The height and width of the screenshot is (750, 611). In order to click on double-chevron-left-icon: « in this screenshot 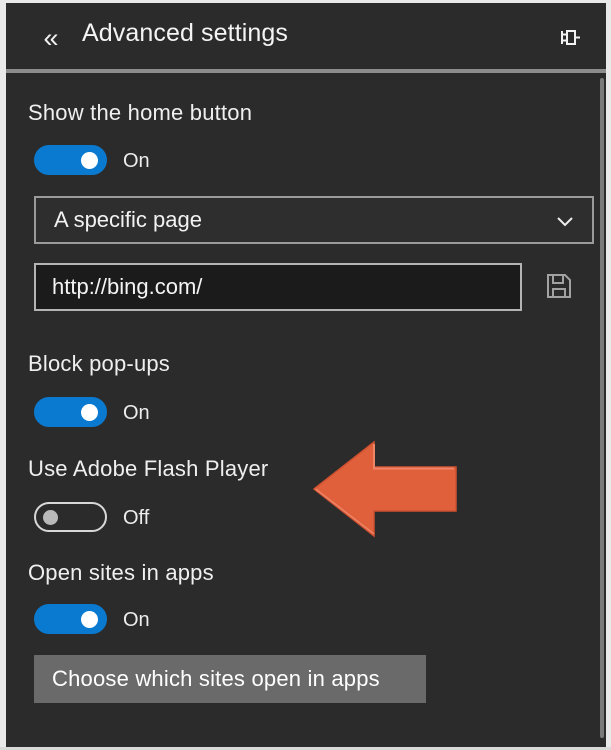, I will do `click(51, 37)`.